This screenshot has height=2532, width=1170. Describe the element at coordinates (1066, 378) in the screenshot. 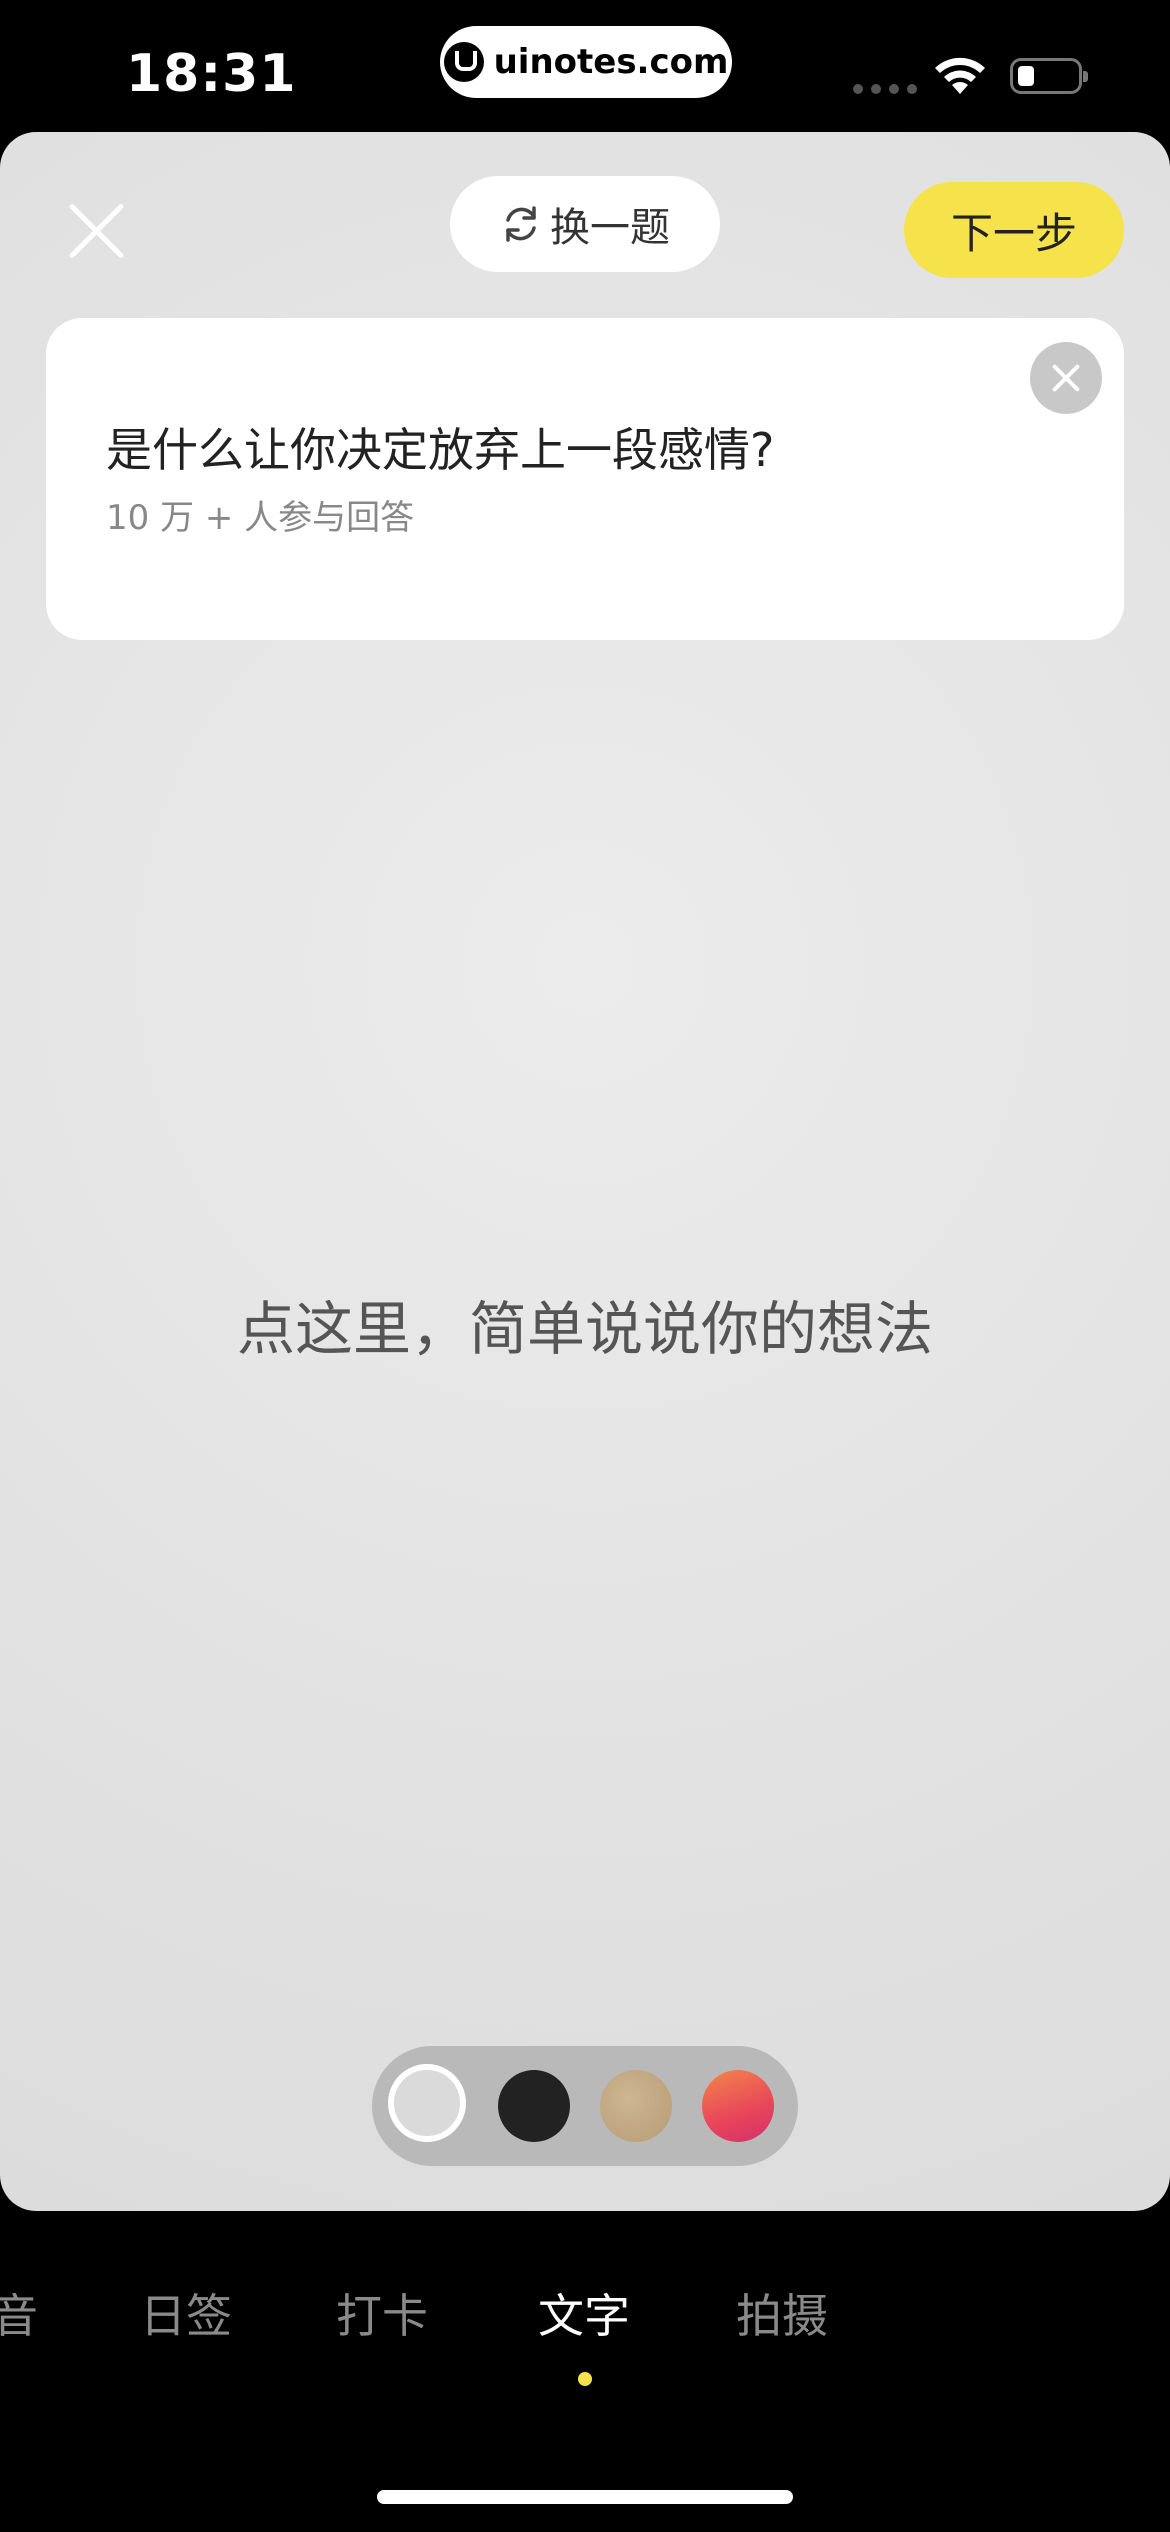

I see `card-close-icon` at that location.